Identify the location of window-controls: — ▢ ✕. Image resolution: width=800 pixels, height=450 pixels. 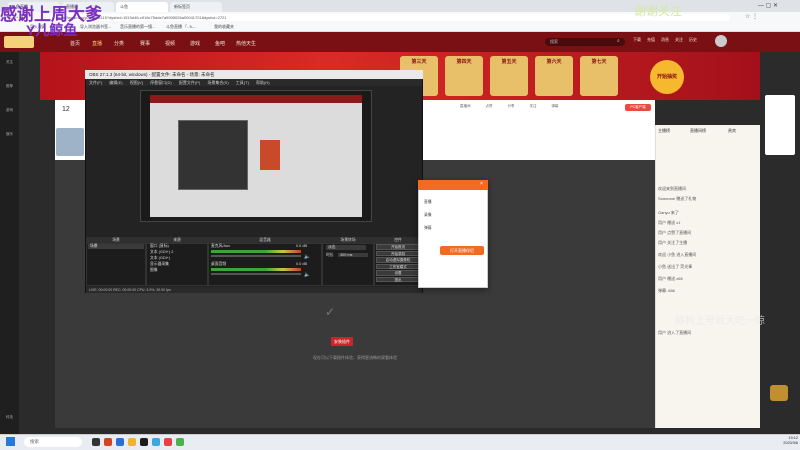
(768, 5).